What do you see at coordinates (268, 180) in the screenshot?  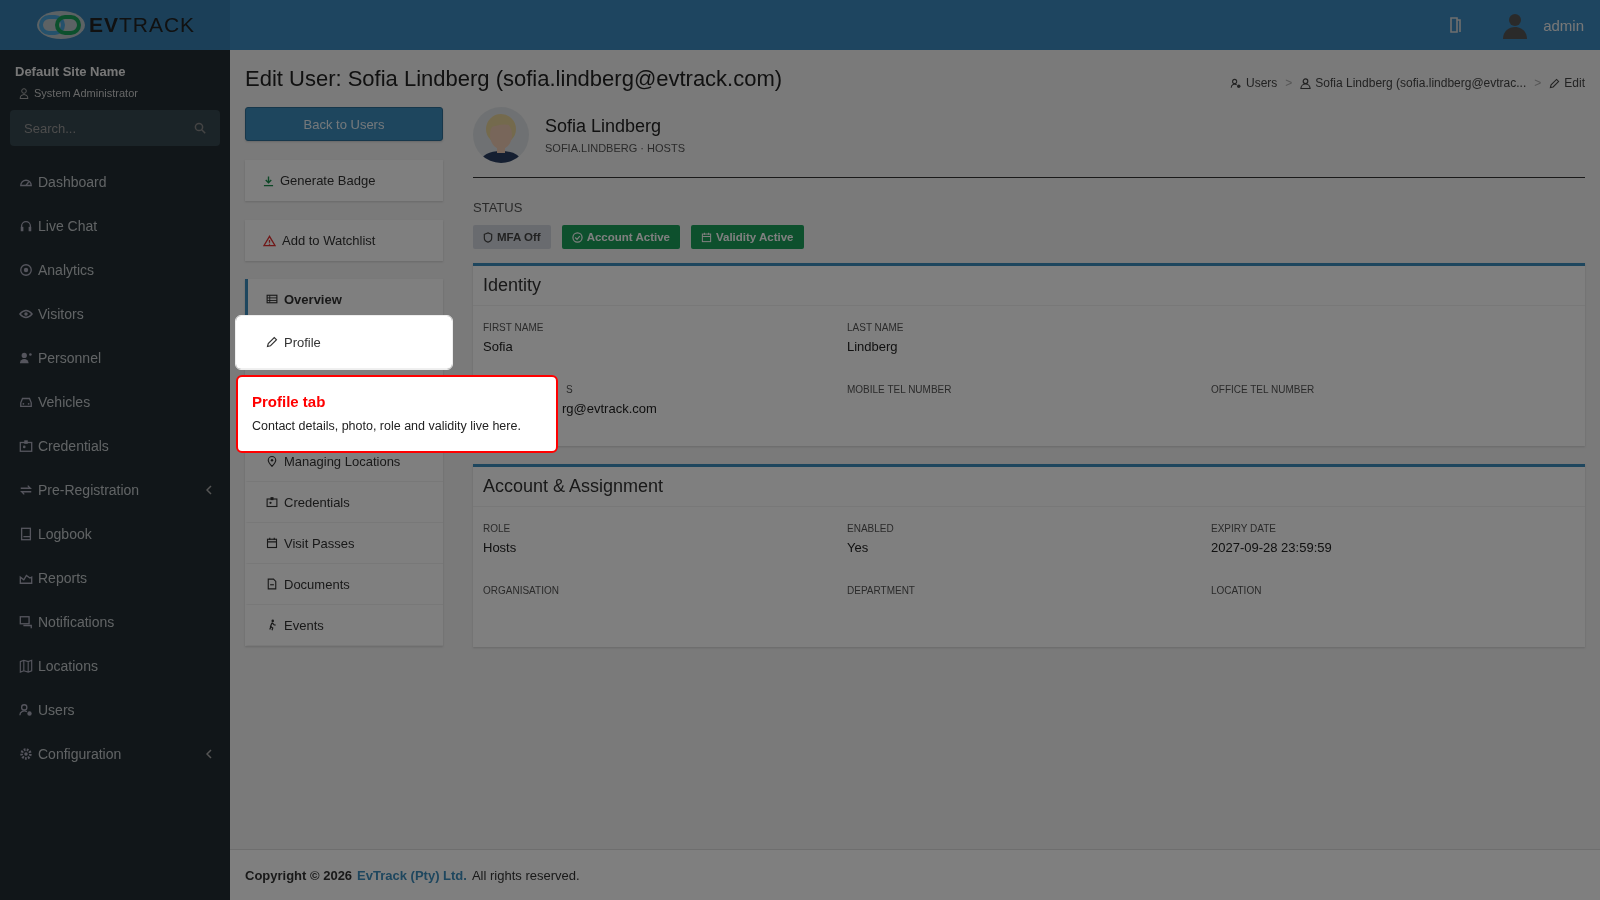 I see `download-icon` at bounding box center [268, 180].